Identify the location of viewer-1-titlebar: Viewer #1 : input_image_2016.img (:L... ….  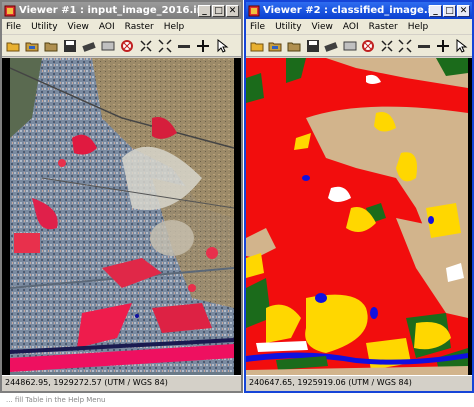
(121, 10).